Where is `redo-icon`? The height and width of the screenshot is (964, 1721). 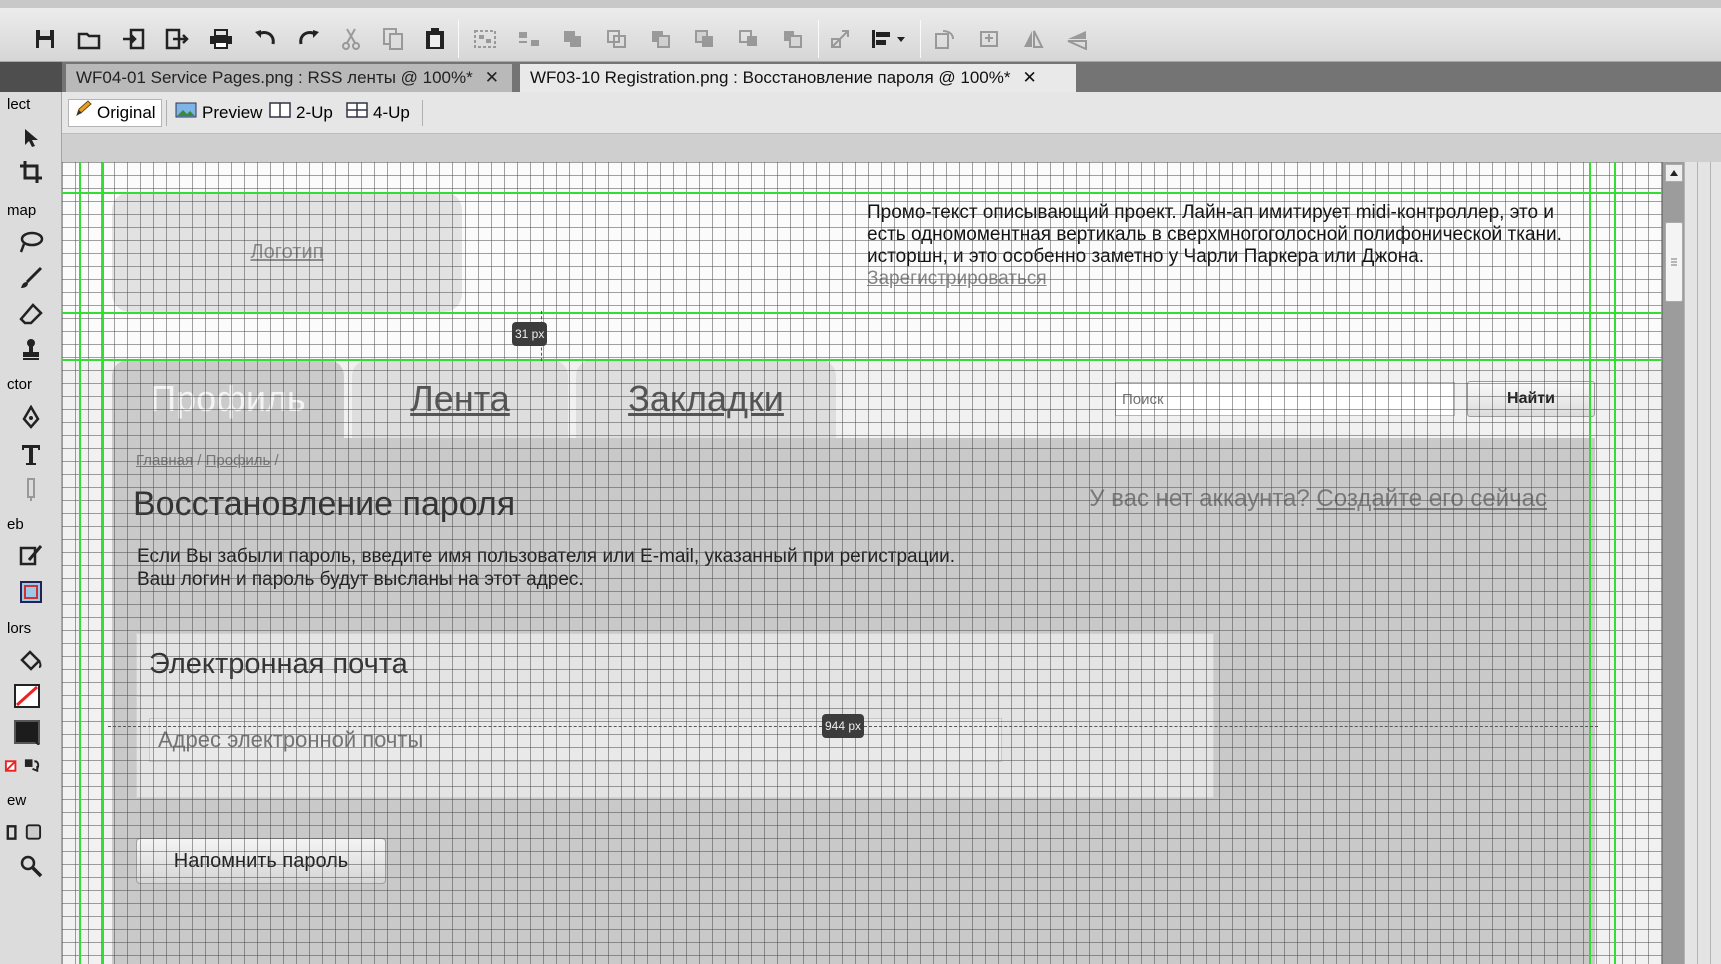 redo-icon is located at coordinates (309, 39).